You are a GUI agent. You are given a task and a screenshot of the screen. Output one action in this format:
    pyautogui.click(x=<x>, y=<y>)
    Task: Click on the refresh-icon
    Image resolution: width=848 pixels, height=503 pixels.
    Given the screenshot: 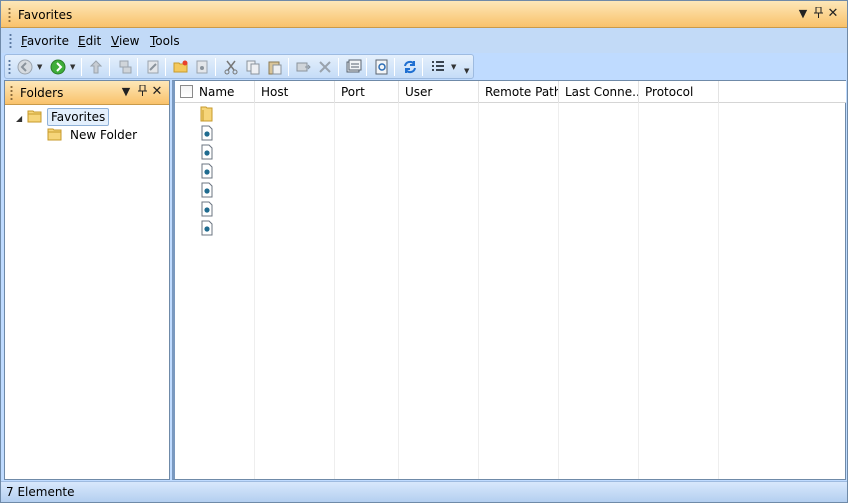 What is the action you would take?
    pyautogui.click(x=410, y=67)
    